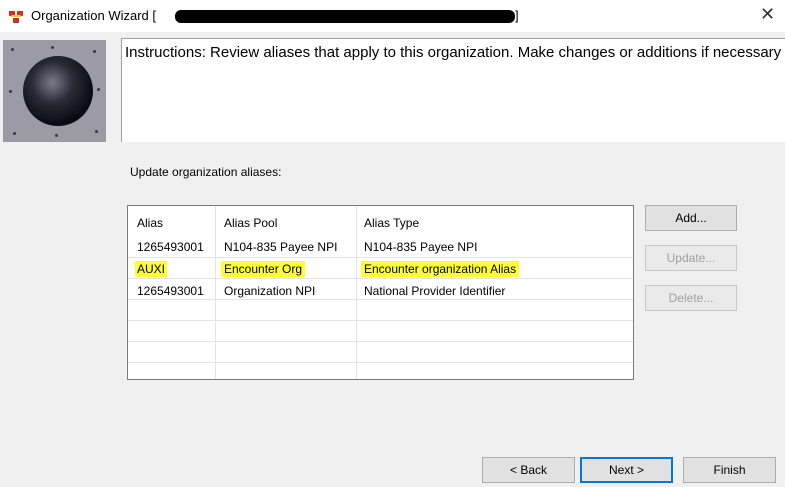 The height and width of the screenshot is (487, 785). What do you see at coordinates (150, 223) in the screenshot?
I see `column-header-alias: Alias` at bounding box center [150, 223].